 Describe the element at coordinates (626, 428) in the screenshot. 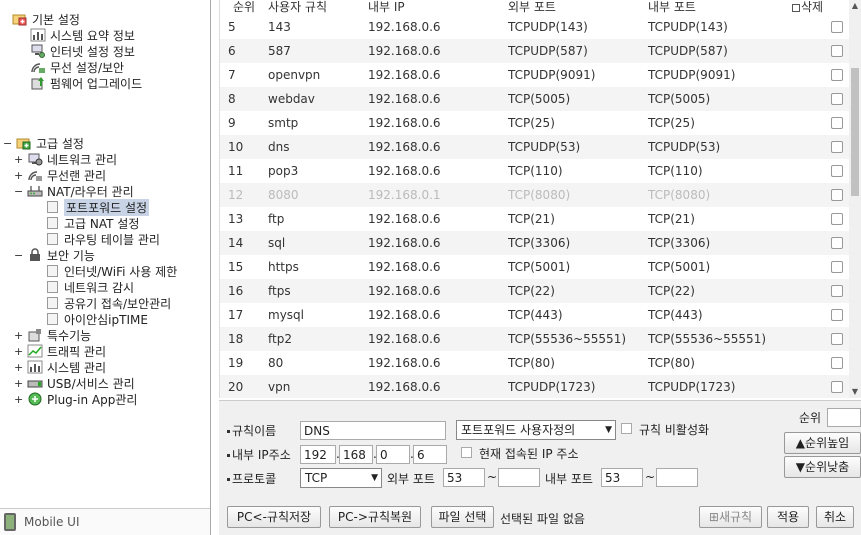

I see `disable-rule-checkbox` at that location.